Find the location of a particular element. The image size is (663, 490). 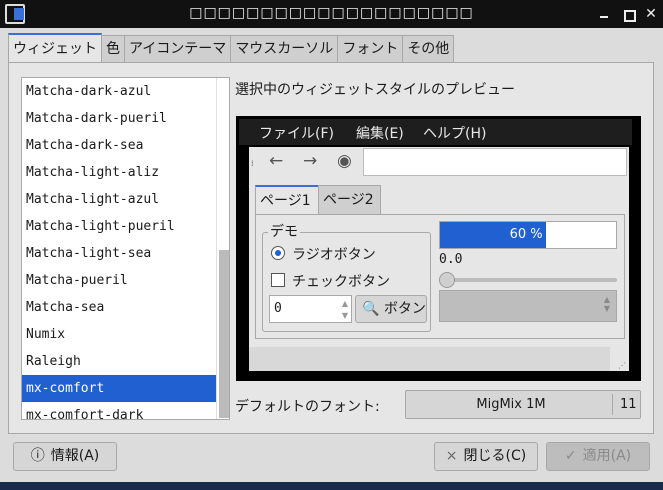

theme-list-item: Matcha-light-sea is located at coordinates (119, 253).